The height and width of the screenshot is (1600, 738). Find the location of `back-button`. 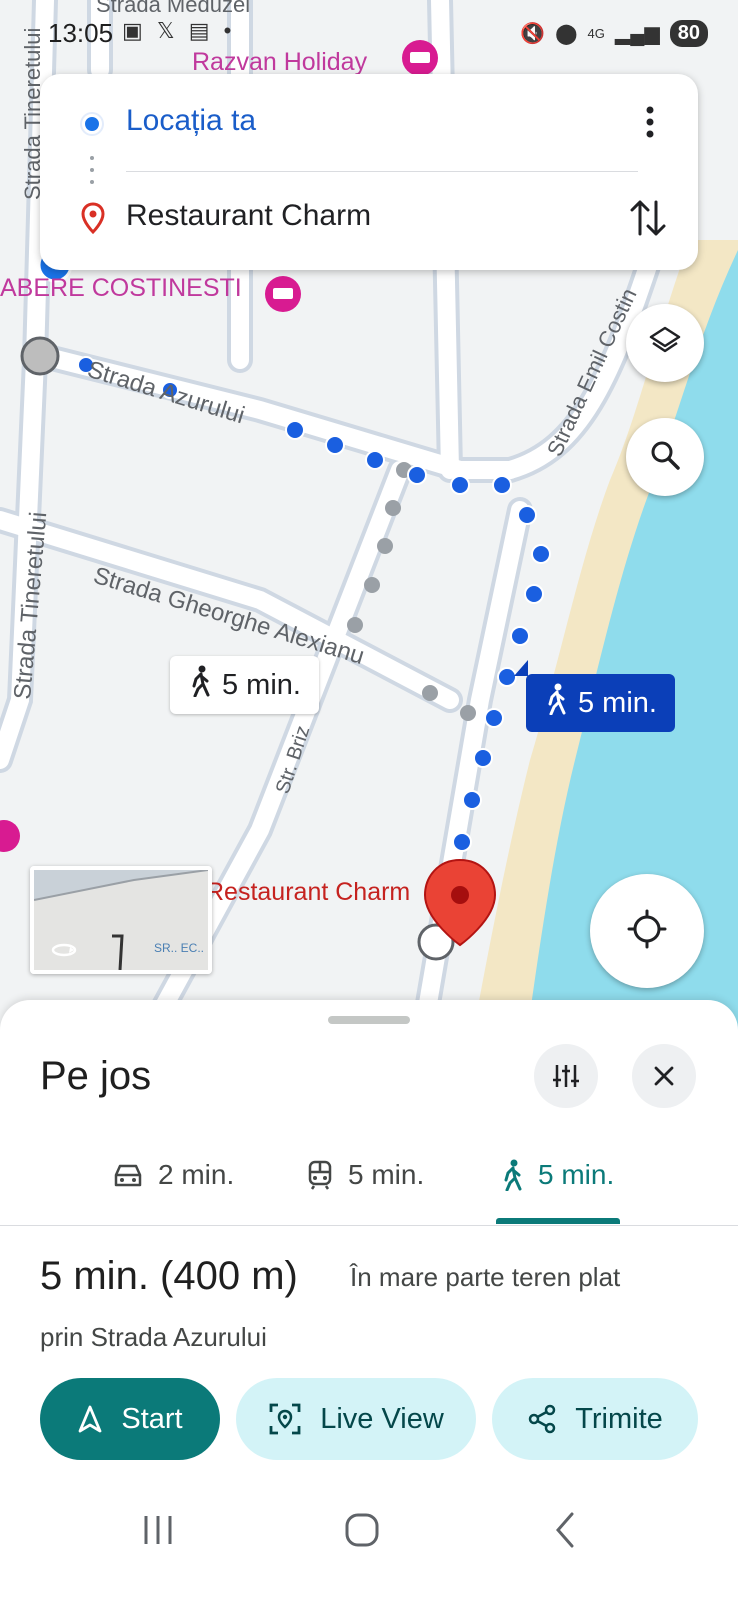

back-button is located at coordinates (565, 1532).